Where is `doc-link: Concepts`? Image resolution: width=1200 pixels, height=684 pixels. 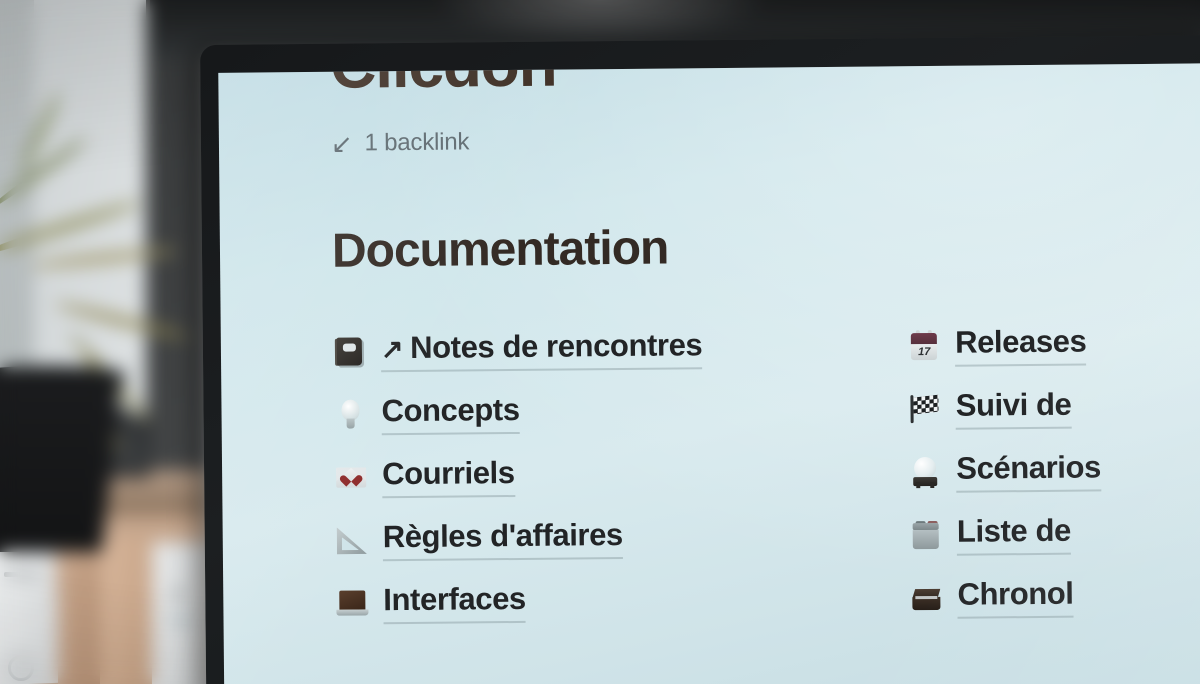 doc-link: Concepts is located at coordinates (450, 413).